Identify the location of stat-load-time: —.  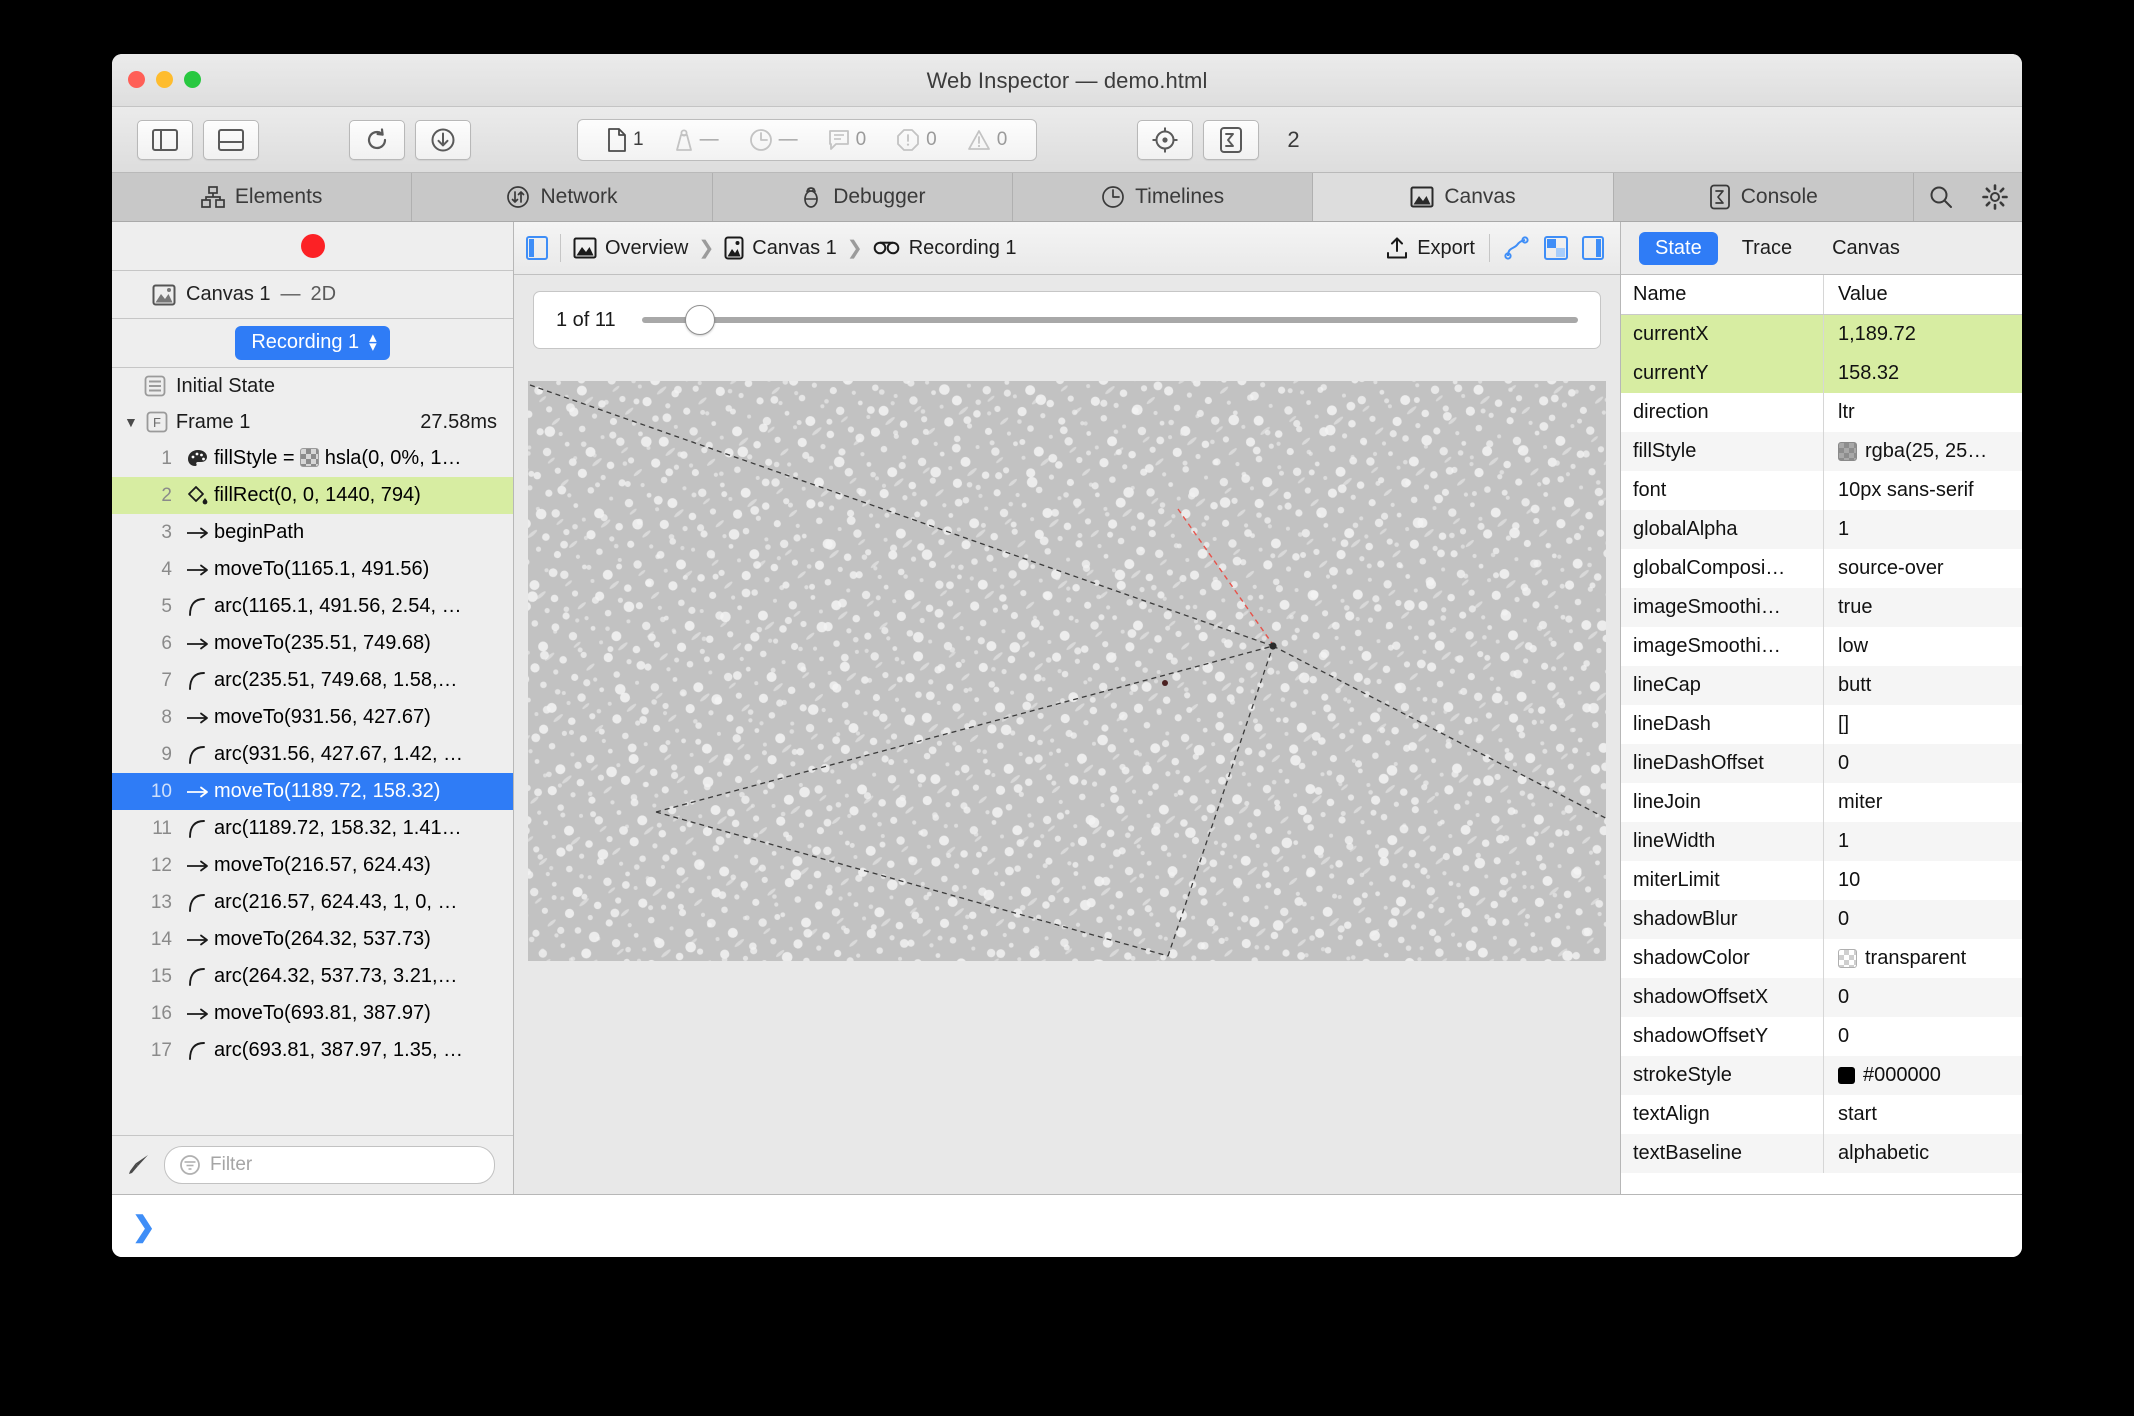
(773, 140).